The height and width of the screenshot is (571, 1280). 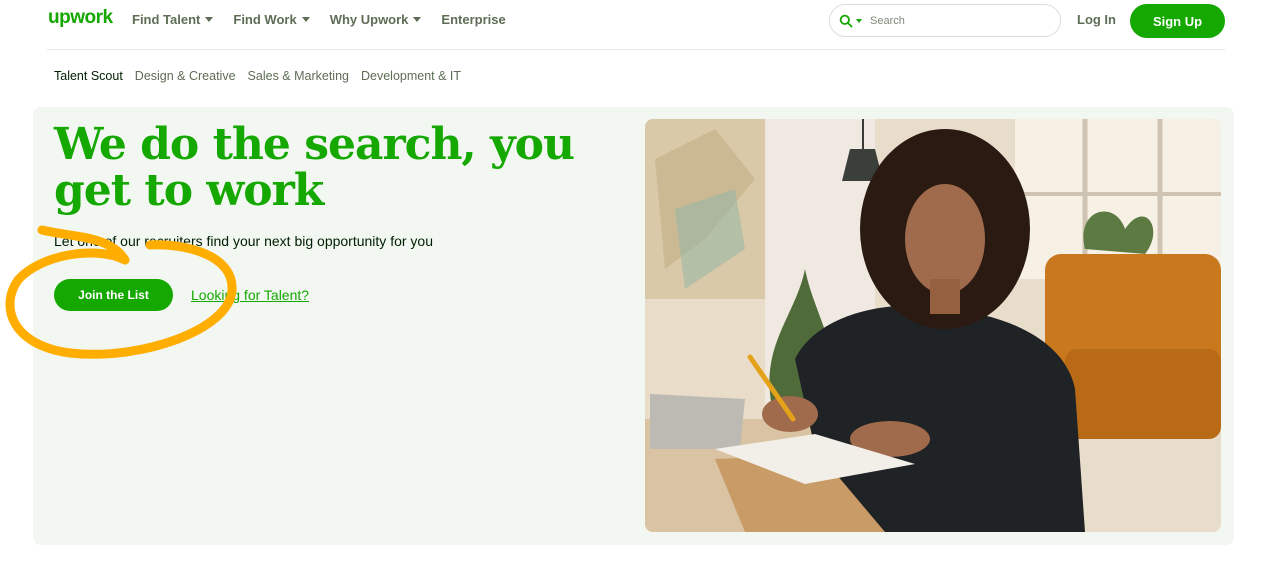 I want to click on join-the-list-button: Join the List, so click(x=113, y=295).